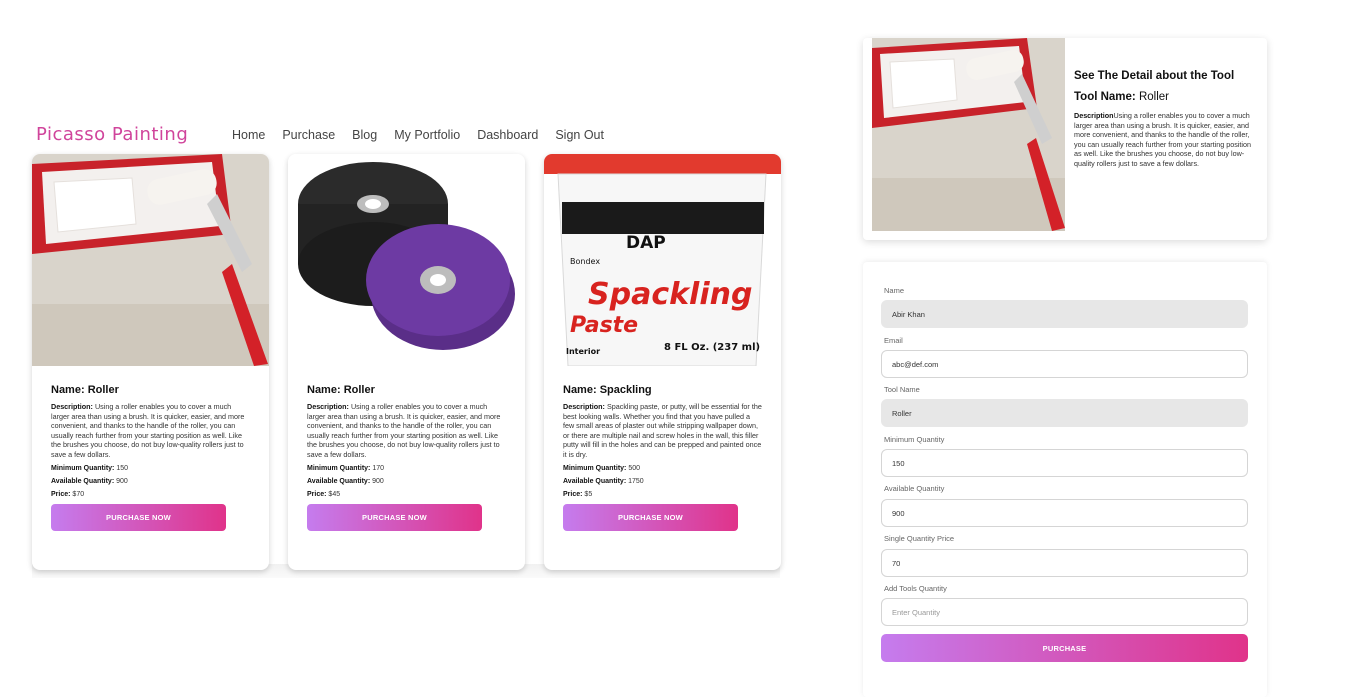 The width and height of the screenshot is (1365, 697). What do you see at coordinates (324, 494) in the screenshot?
I see `price: Price: $45` at bounding box center [324, 494].